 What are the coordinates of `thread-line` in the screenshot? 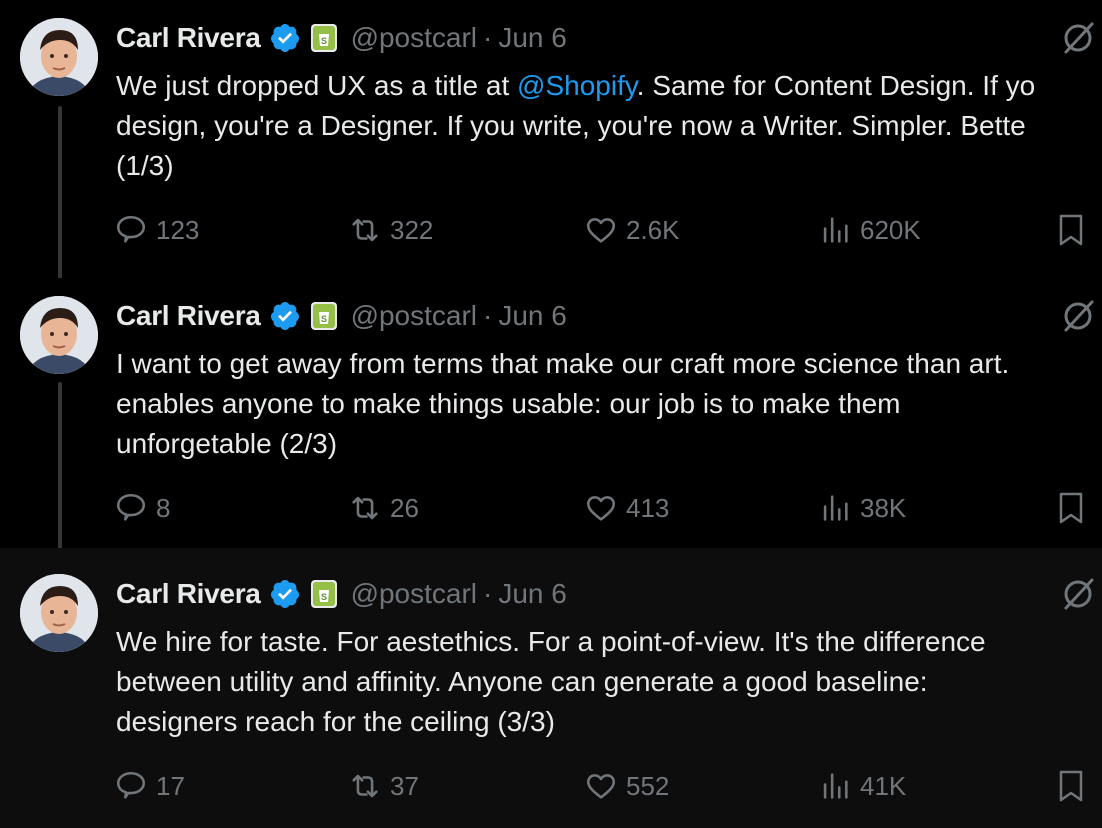 It's located at (60, 196).